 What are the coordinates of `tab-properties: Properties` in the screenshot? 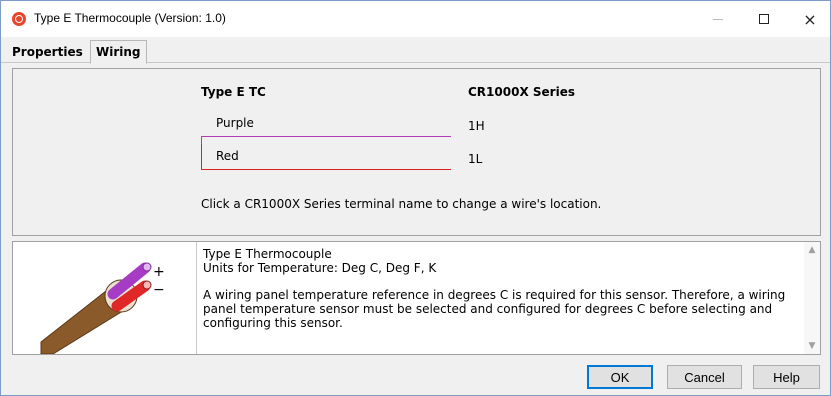 It's located at (47, 52).